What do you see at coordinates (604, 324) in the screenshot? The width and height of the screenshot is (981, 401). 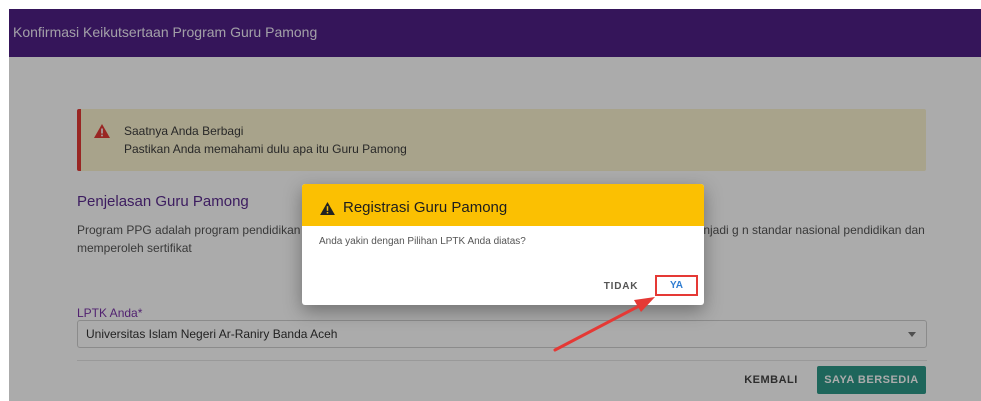 I see `annotation-arrow` at bounding box center [604, 324].